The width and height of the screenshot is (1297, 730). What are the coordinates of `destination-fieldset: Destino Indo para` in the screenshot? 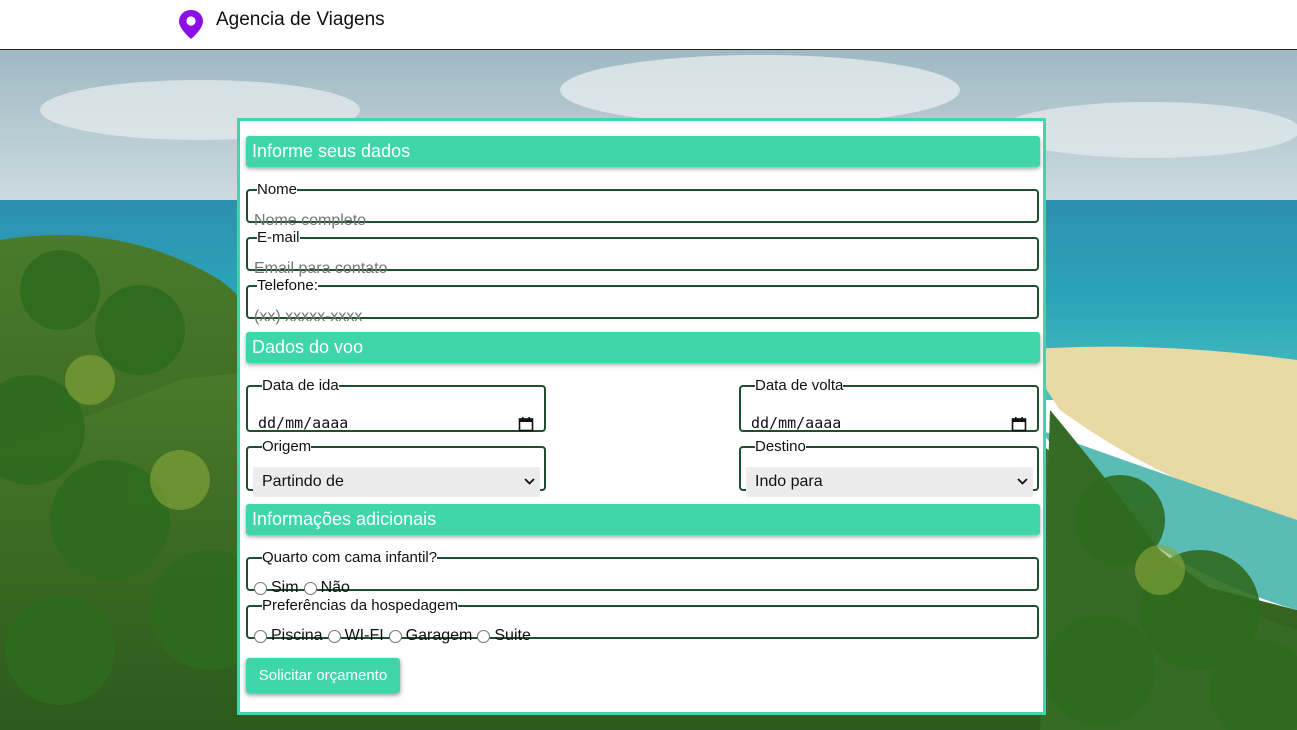 It's located at (889, 467).